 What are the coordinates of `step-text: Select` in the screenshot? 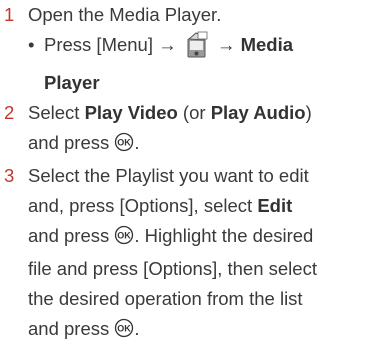 It's located at (56, 112).